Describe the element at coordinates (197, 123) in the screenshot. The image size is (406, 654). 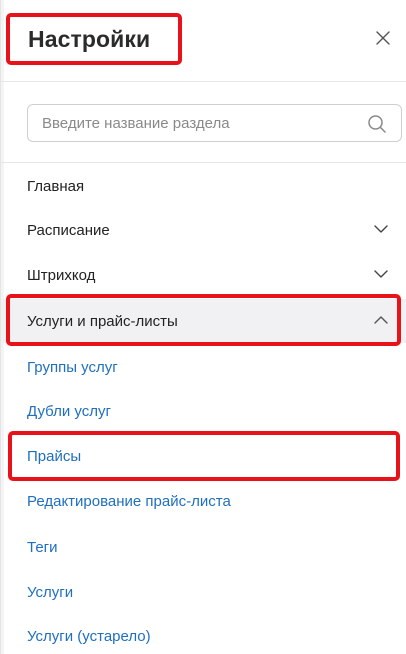
I see `search-input` at that location.